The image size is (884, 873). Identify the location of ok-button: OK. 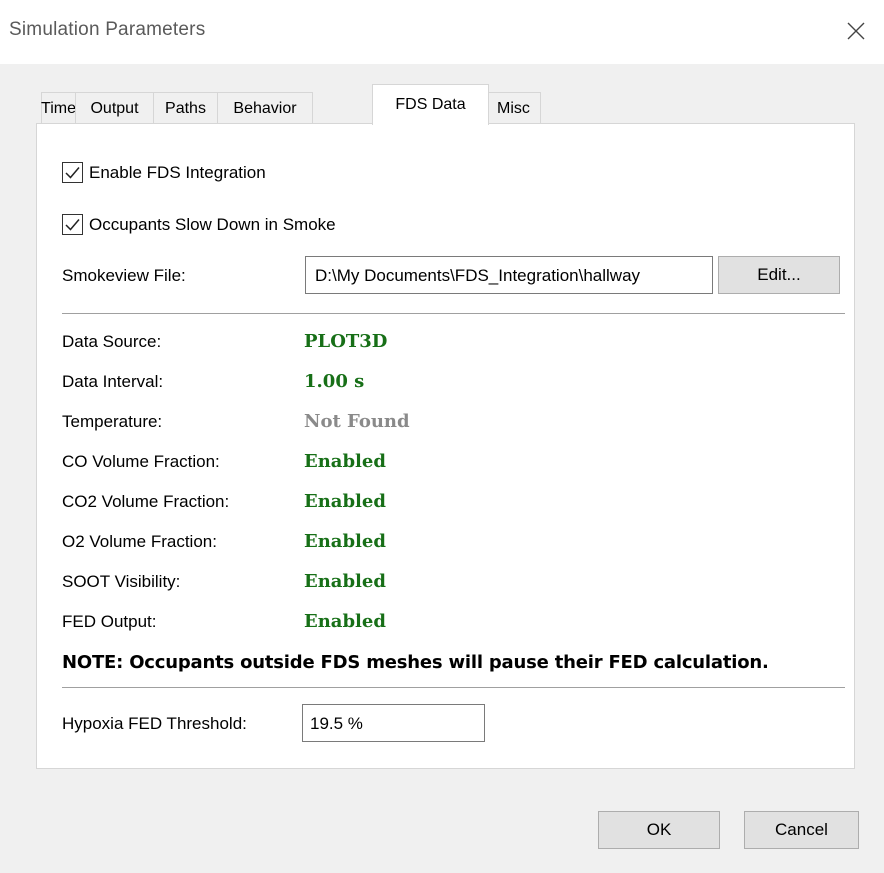
(659, 830).